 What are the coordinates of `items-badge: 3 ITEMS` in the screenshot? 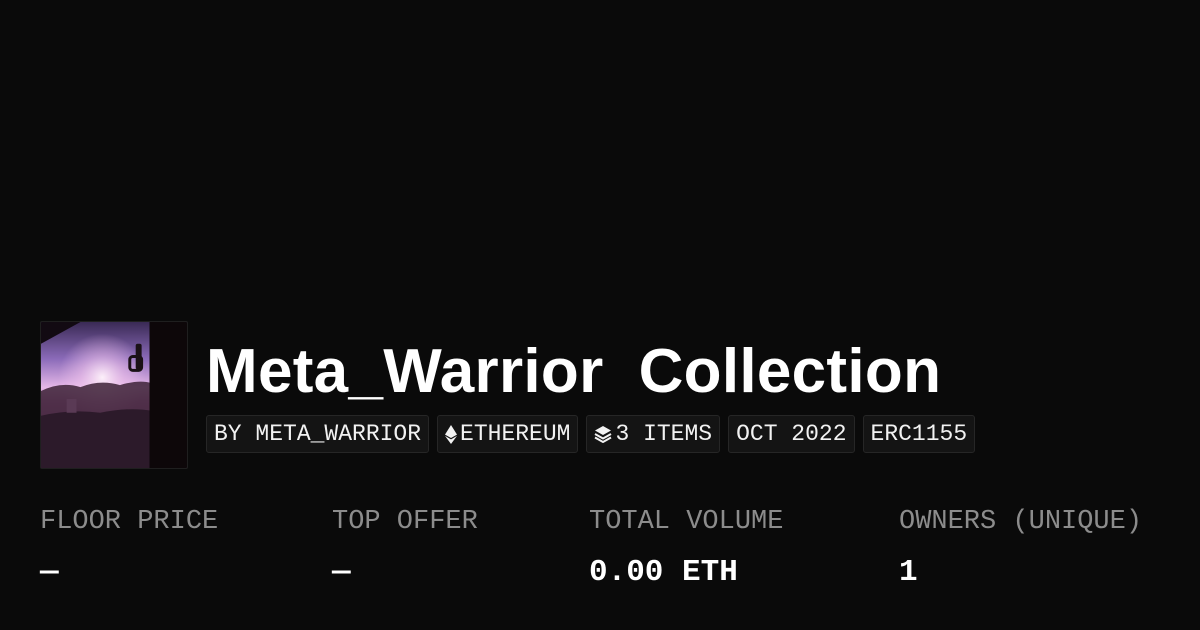 It's located at (653, 434).